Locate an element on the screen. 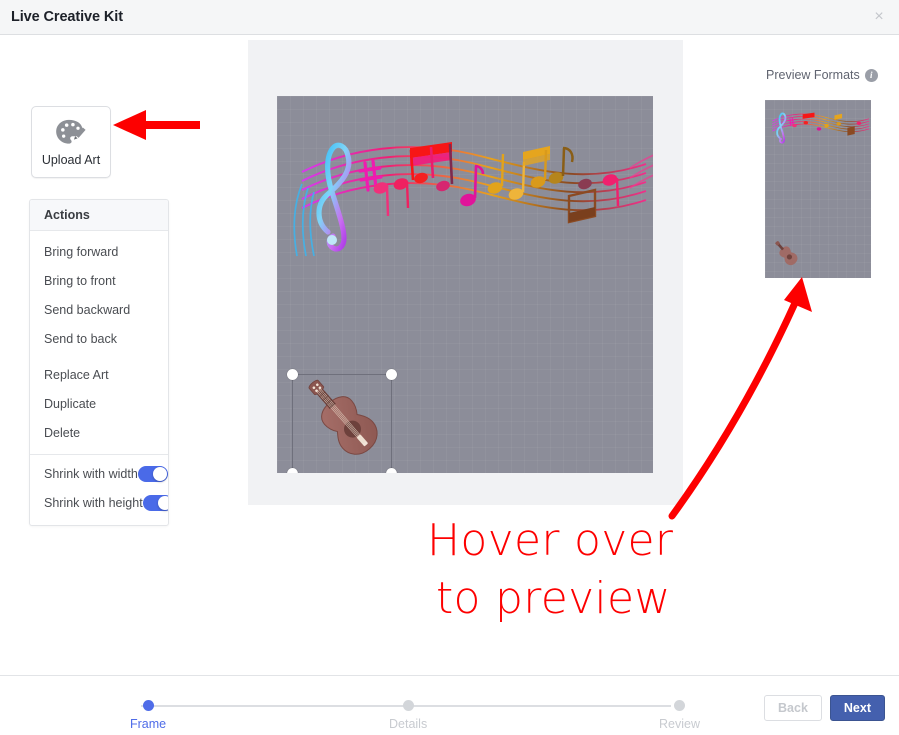  close-icon: × is located at coordinates (879, 17).